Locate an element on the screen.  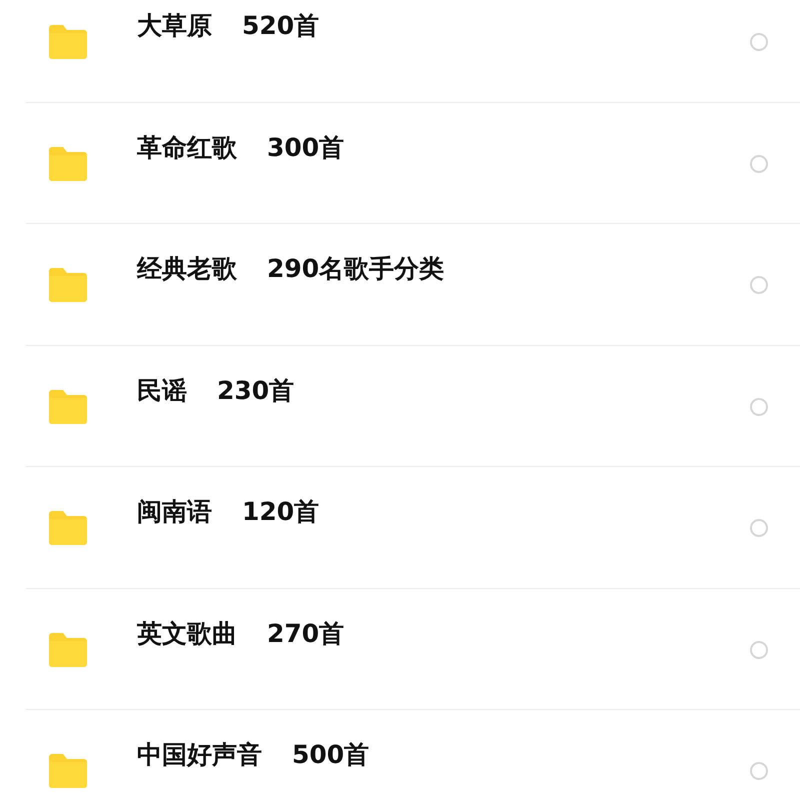
song-count: 120首 is located at coordinates (281, 512).